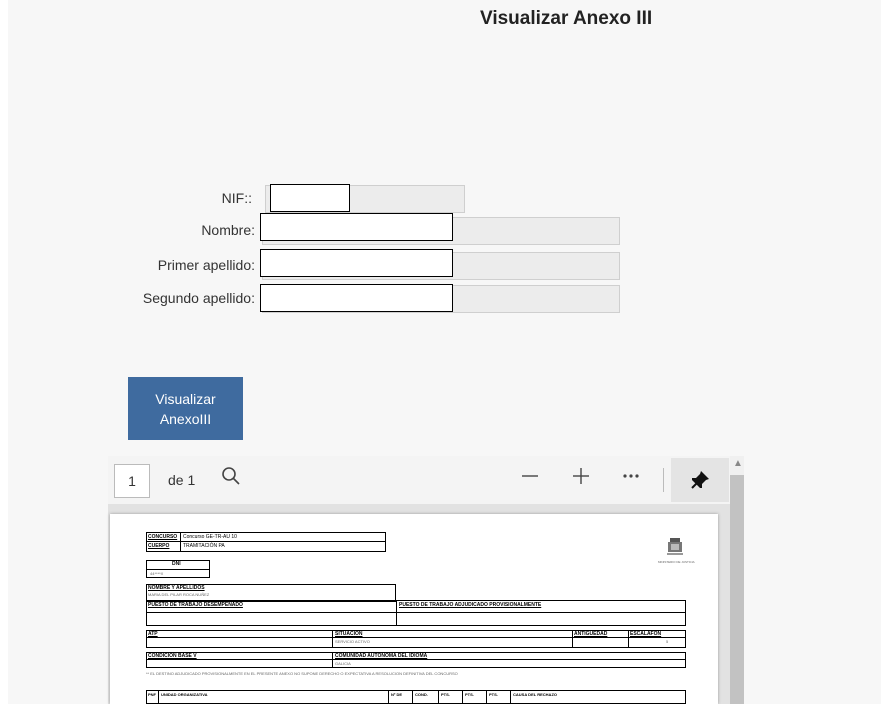 The width and height of the screenshot is (881, 704). Describe the element at coordinates (530, 480) in the screenshot. I see `zoom-out-icon` at that location.